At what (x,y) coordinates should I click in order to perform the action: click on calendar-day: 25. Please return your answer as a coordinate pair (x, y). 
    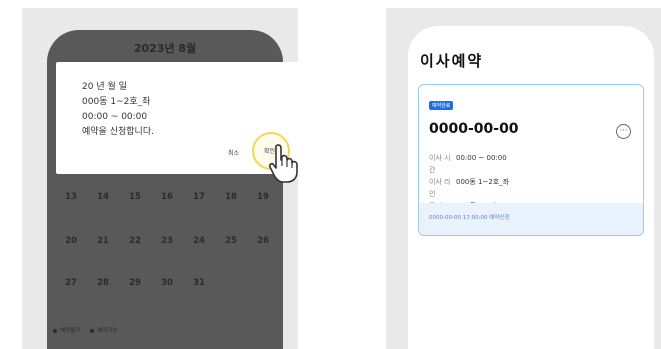
    Looking at the image, I should click on (231, 241).